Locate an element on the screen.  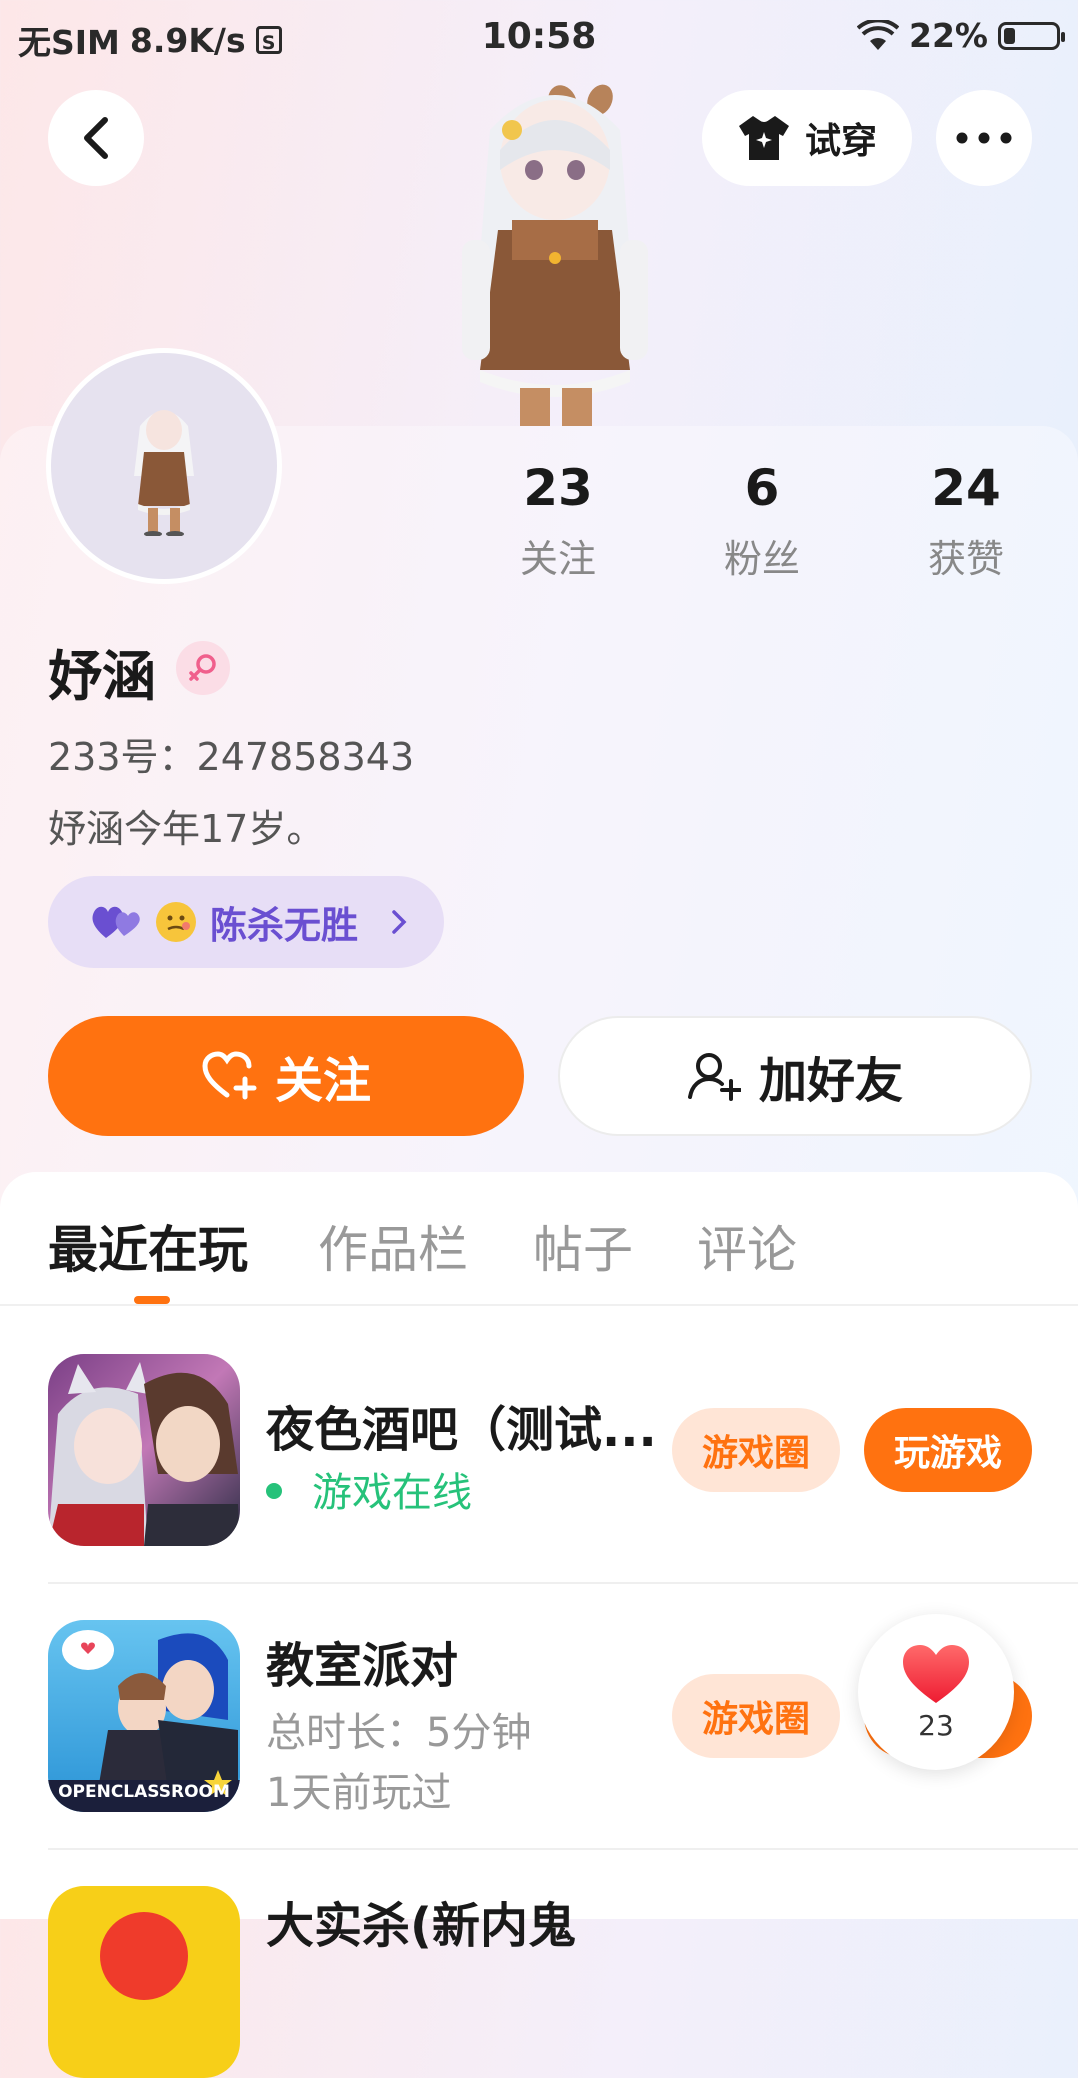
online-label: 游戏在线 is located at coordinates (392, 1493).